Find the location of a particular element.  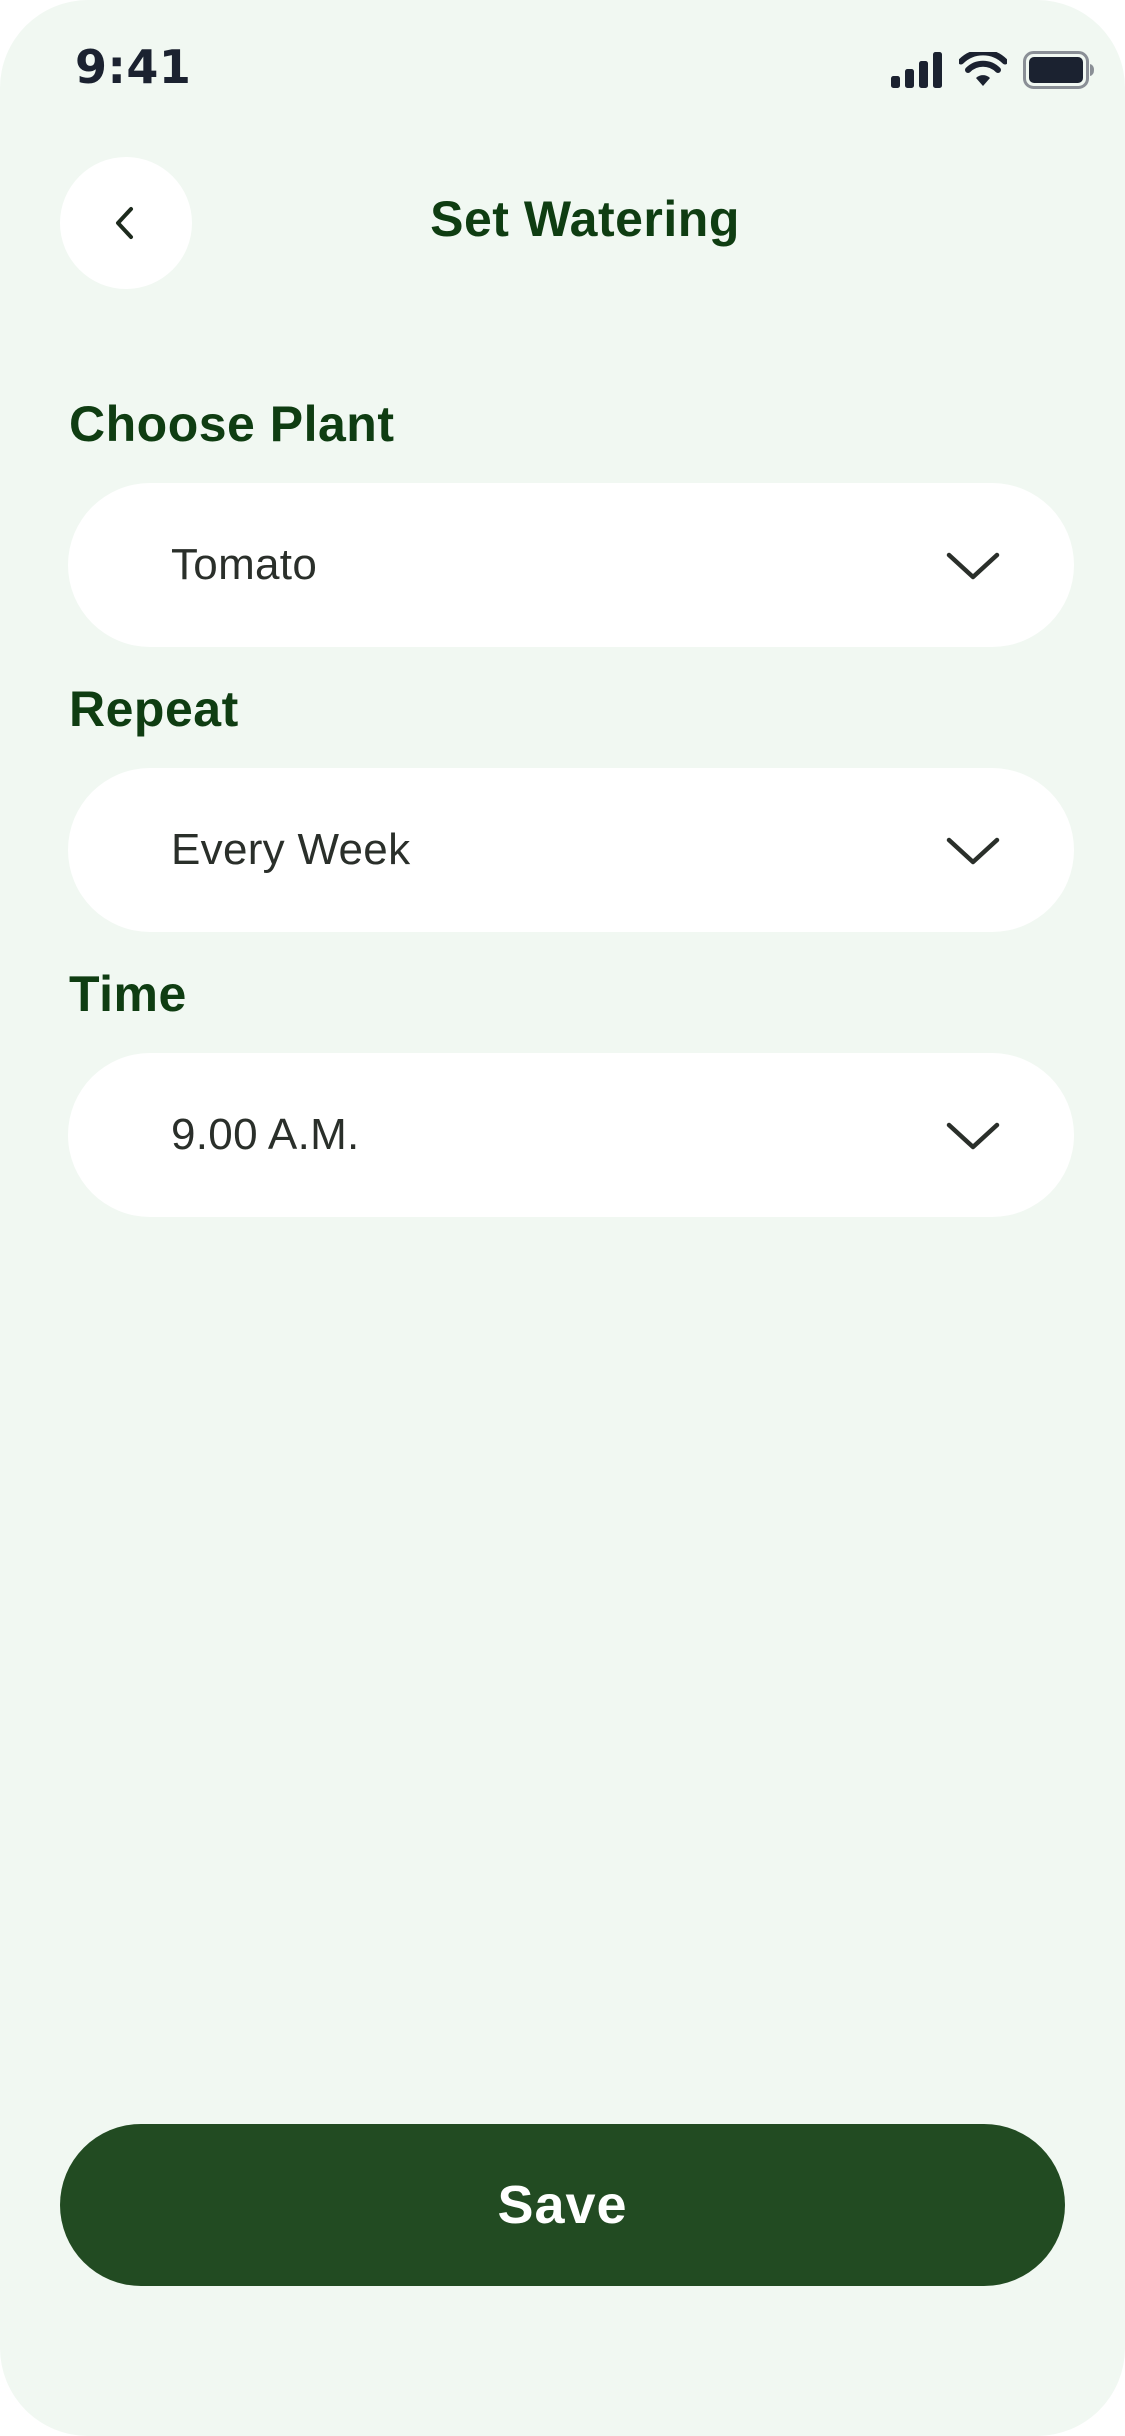

signal-icon is located at coordinates (916, 70).